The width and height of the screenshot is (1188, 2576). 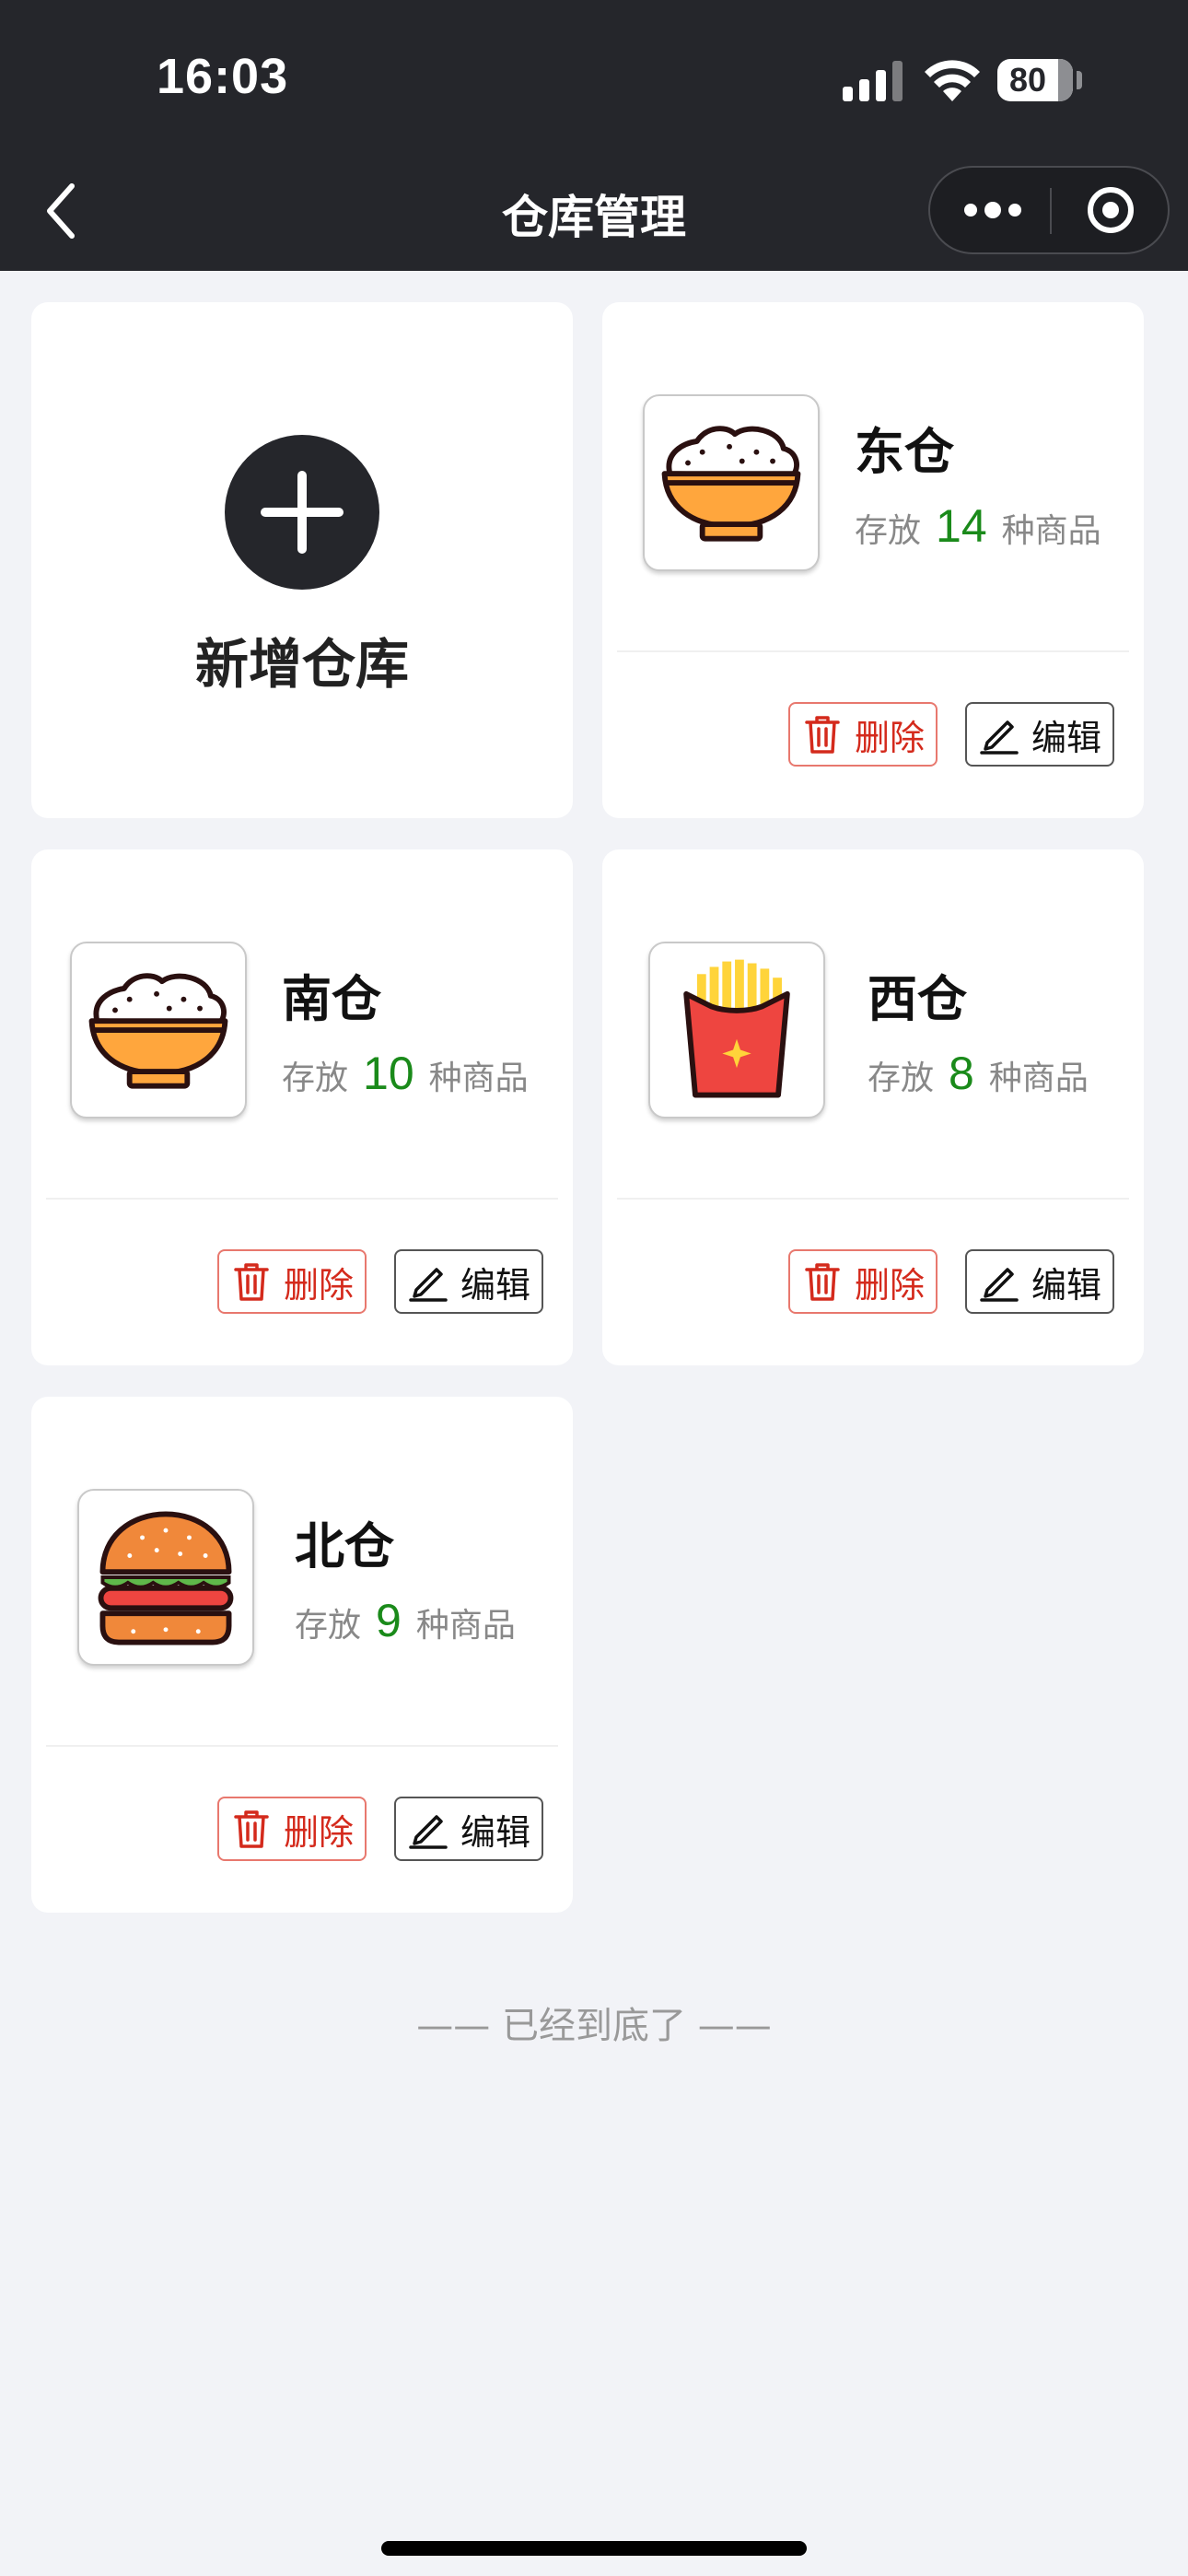 I want to click on mini-program-capsule, so click(x=1049, y=210).